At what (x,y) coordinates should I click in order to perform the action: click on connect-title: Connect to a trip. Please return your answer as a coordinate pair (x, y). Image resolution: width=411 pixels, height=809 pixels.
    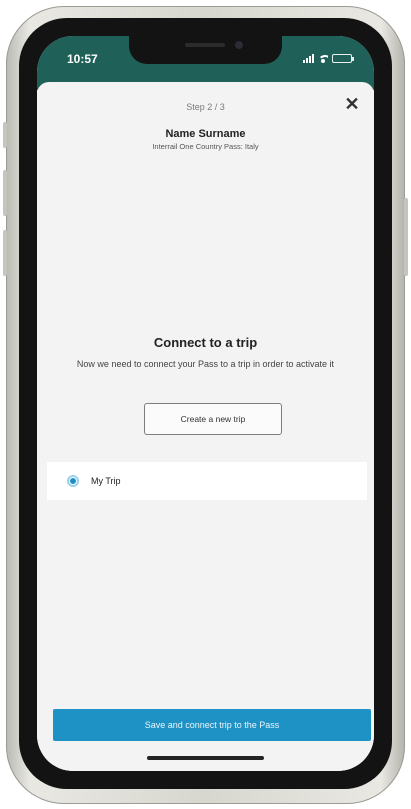
    Looking at the image, I should click on (205, 342).